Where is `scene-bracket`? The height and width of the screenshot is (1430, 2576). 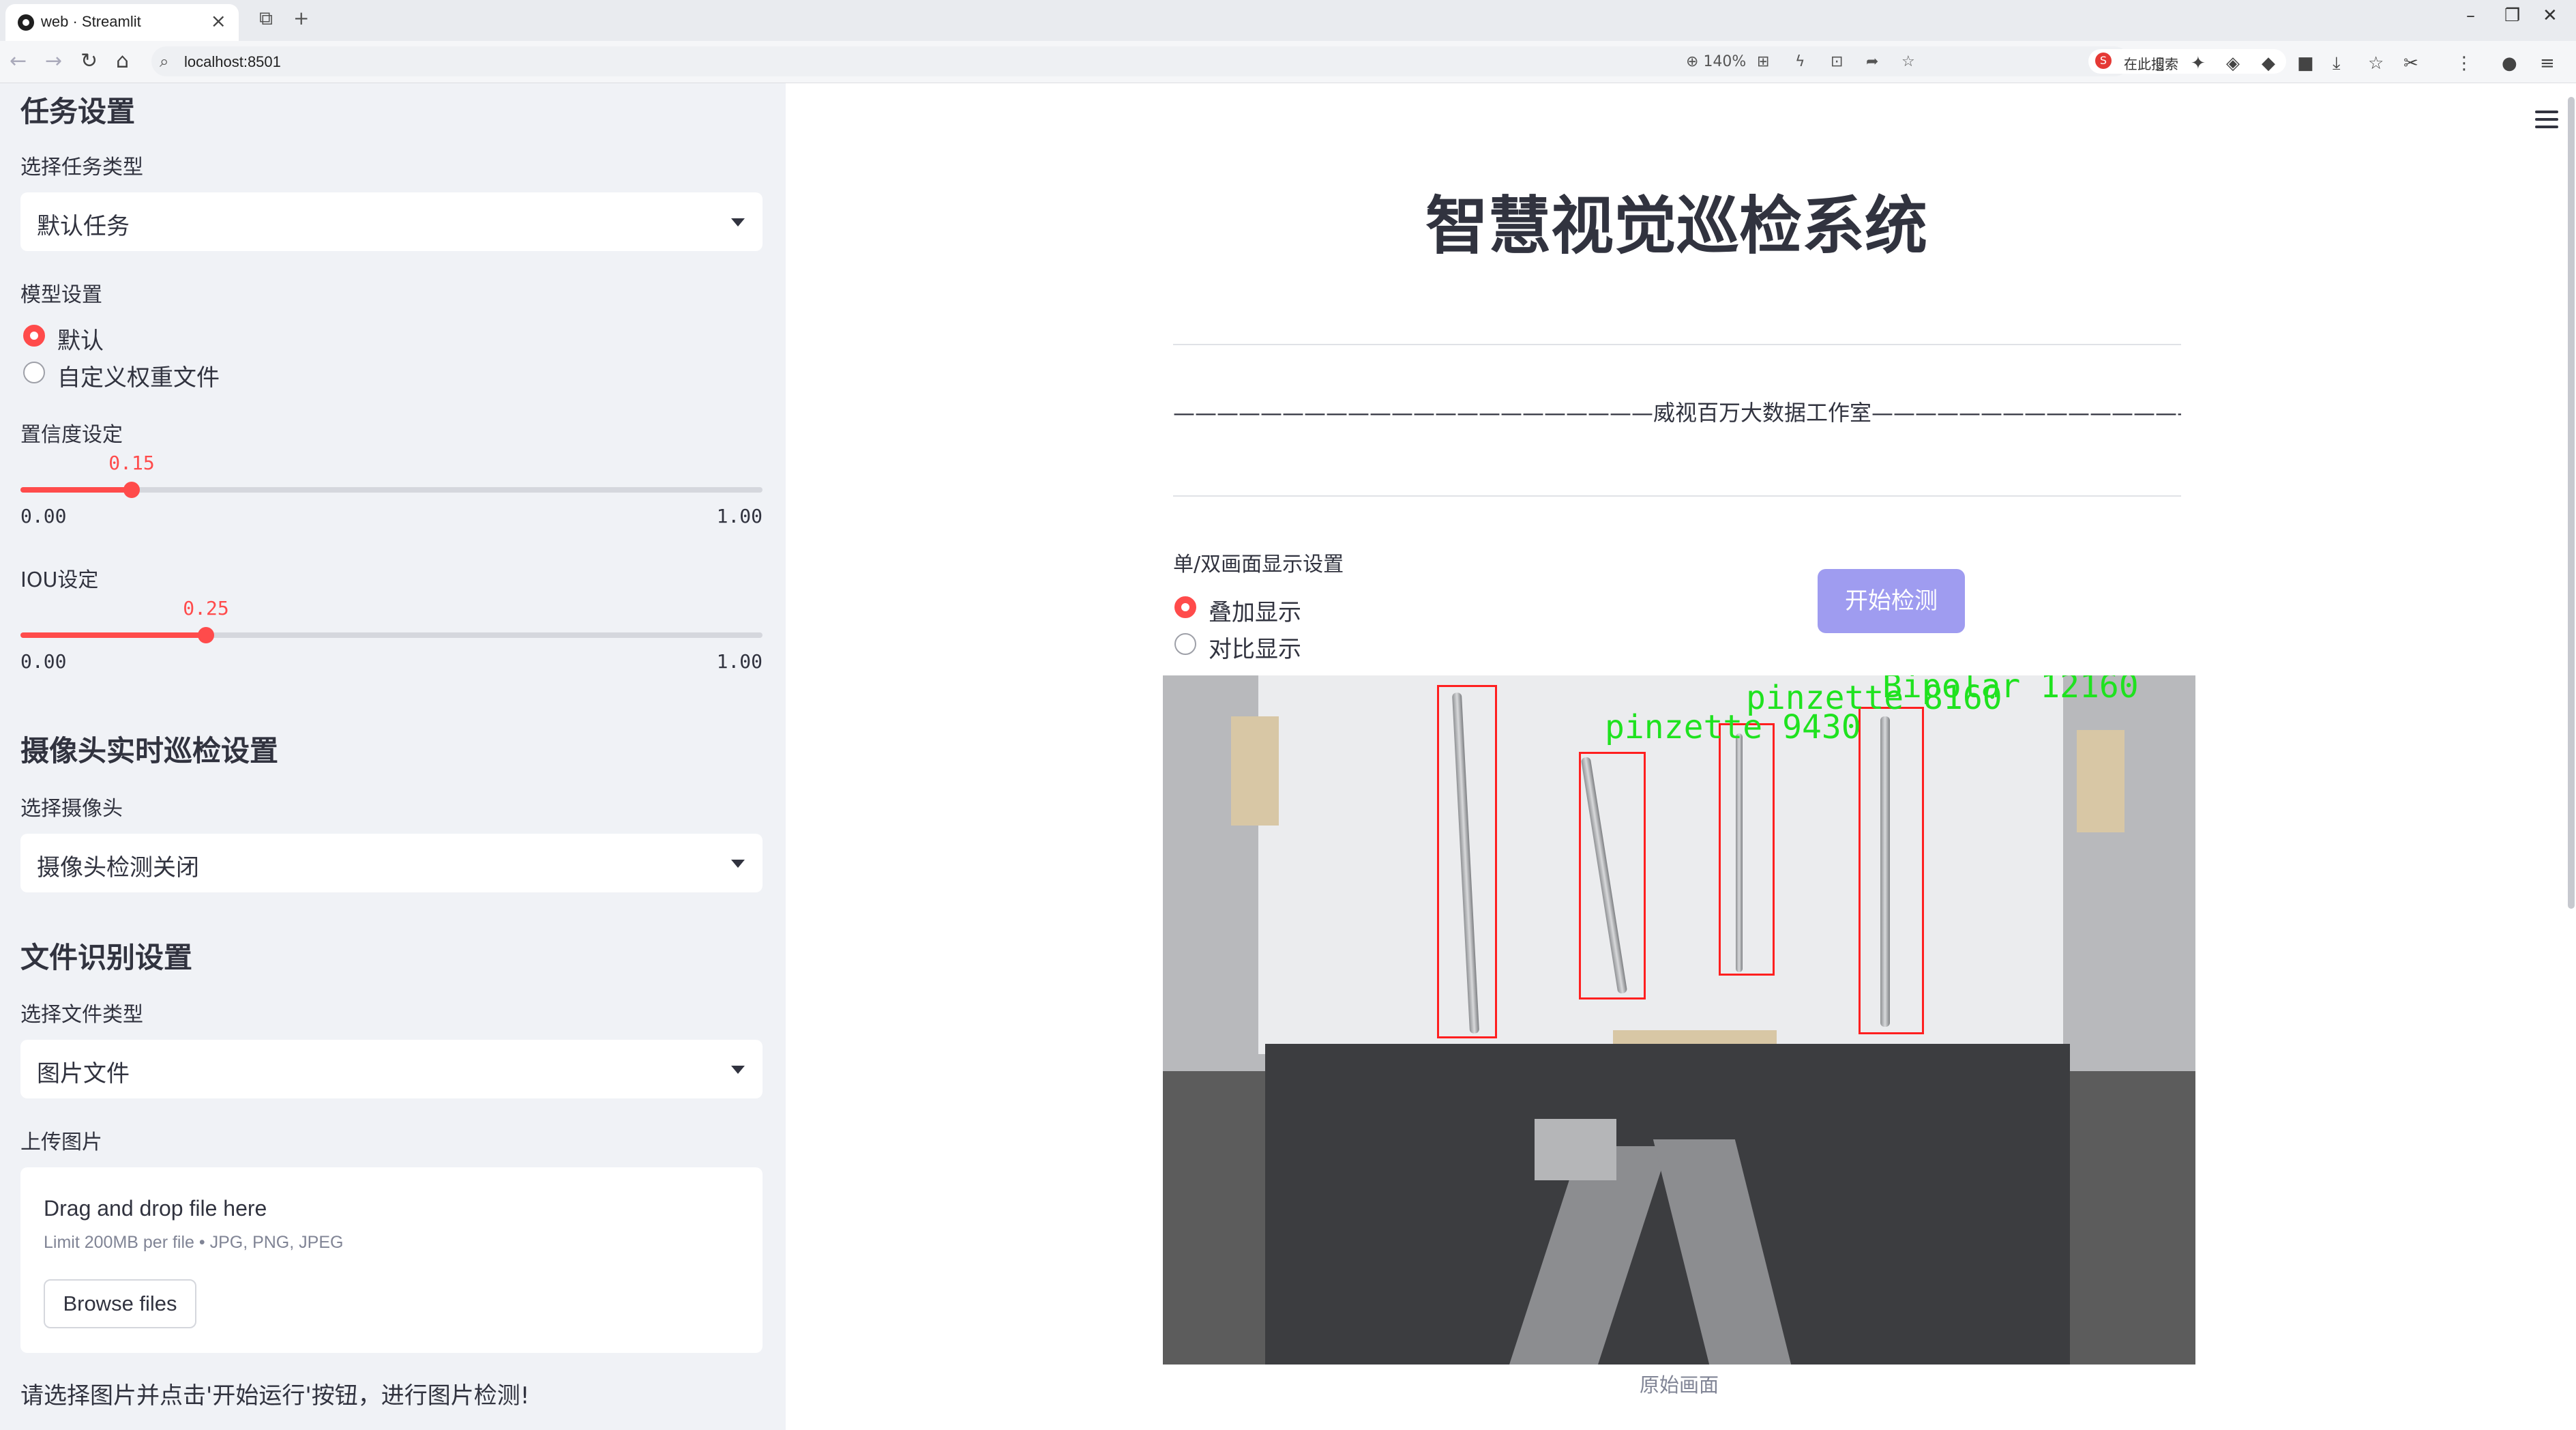
scene-bracket is located at coordinates (1575, 1149).